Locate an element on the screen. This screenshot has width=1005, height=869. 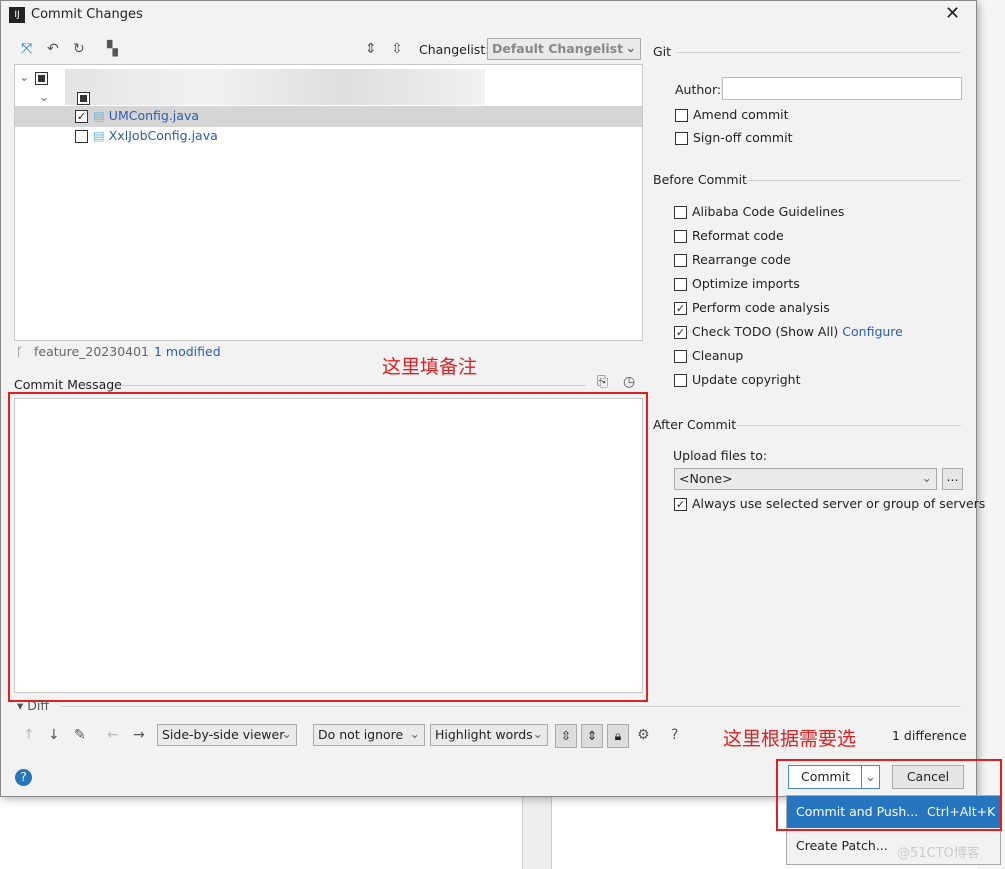
collapse-unchanged-icon: ⇳ is located at coordinates (566, 736).